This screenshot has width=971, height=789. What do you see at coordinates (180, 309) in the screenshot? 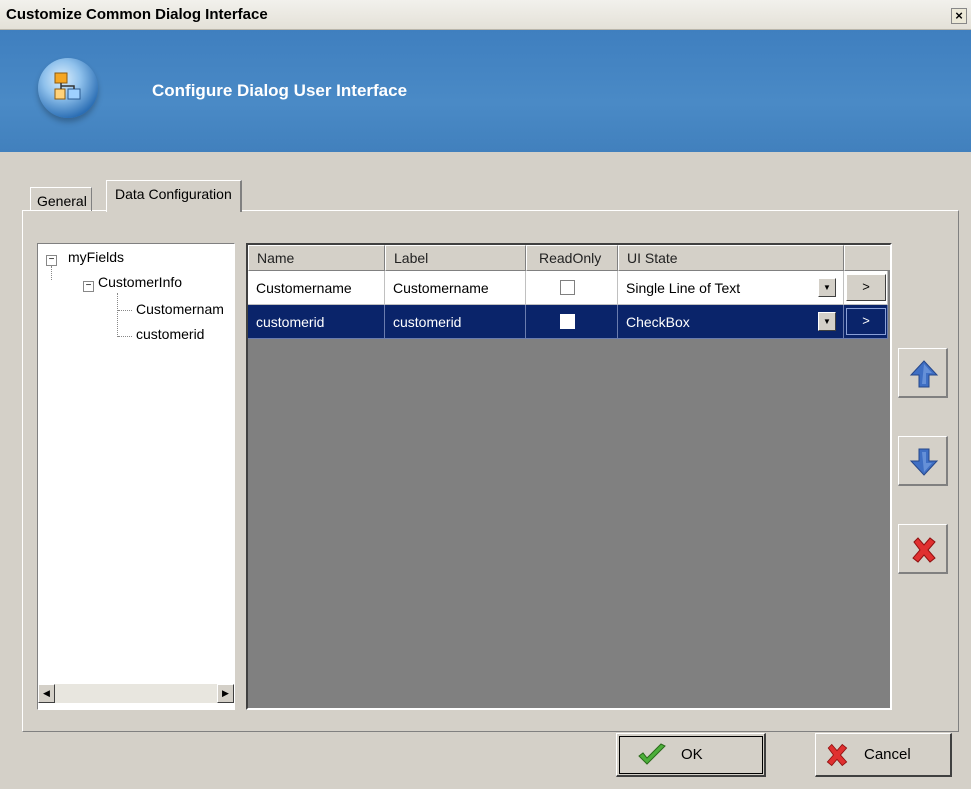
I see `tree-node-field: Customernam` at bounding box center [180, 309].